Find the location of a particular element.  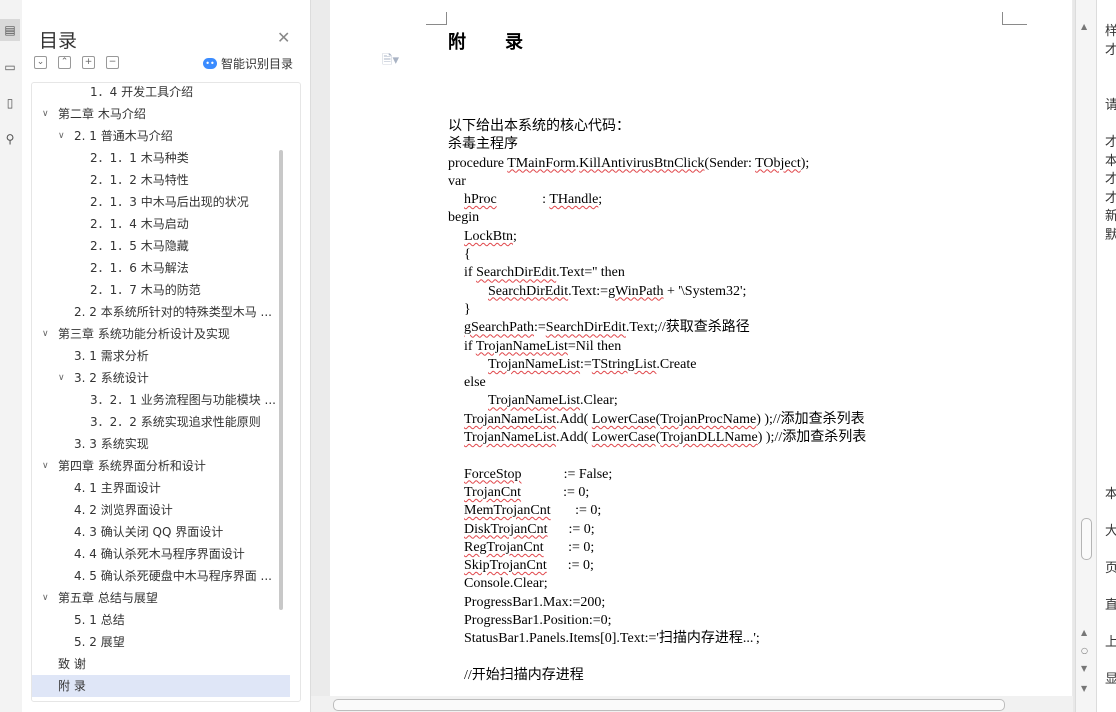

outline-item: ∨ 第五章 总结与展望 is located at coordinates (161, 598).